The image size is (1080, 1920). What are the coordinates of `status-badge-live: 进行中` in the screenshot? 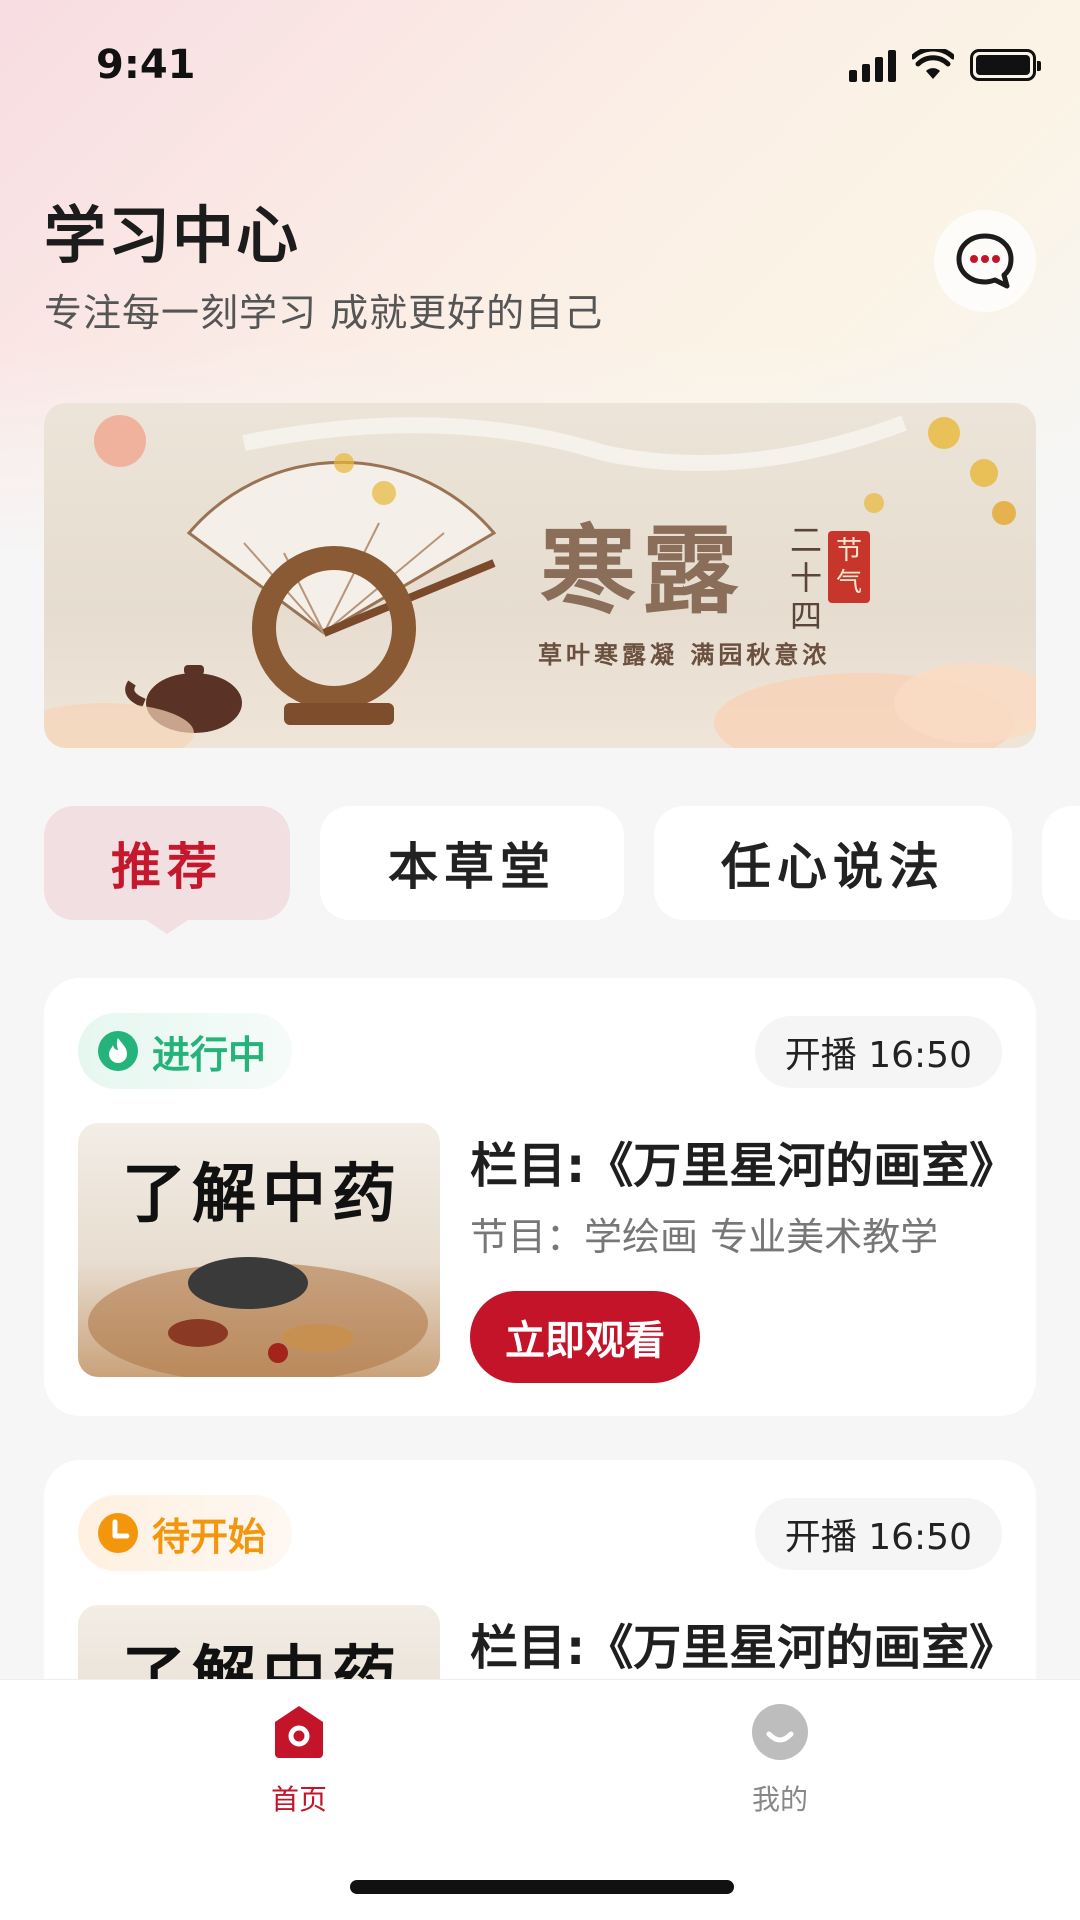 It's located at (185, 1051).